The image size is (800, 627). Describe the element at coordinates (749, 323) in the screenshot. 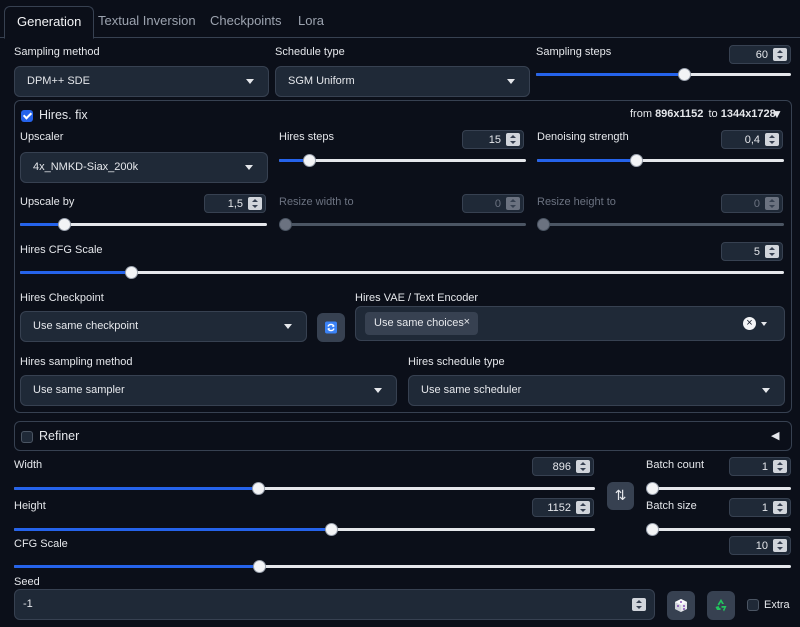

I see `clear-all-icon: ×` at that location.